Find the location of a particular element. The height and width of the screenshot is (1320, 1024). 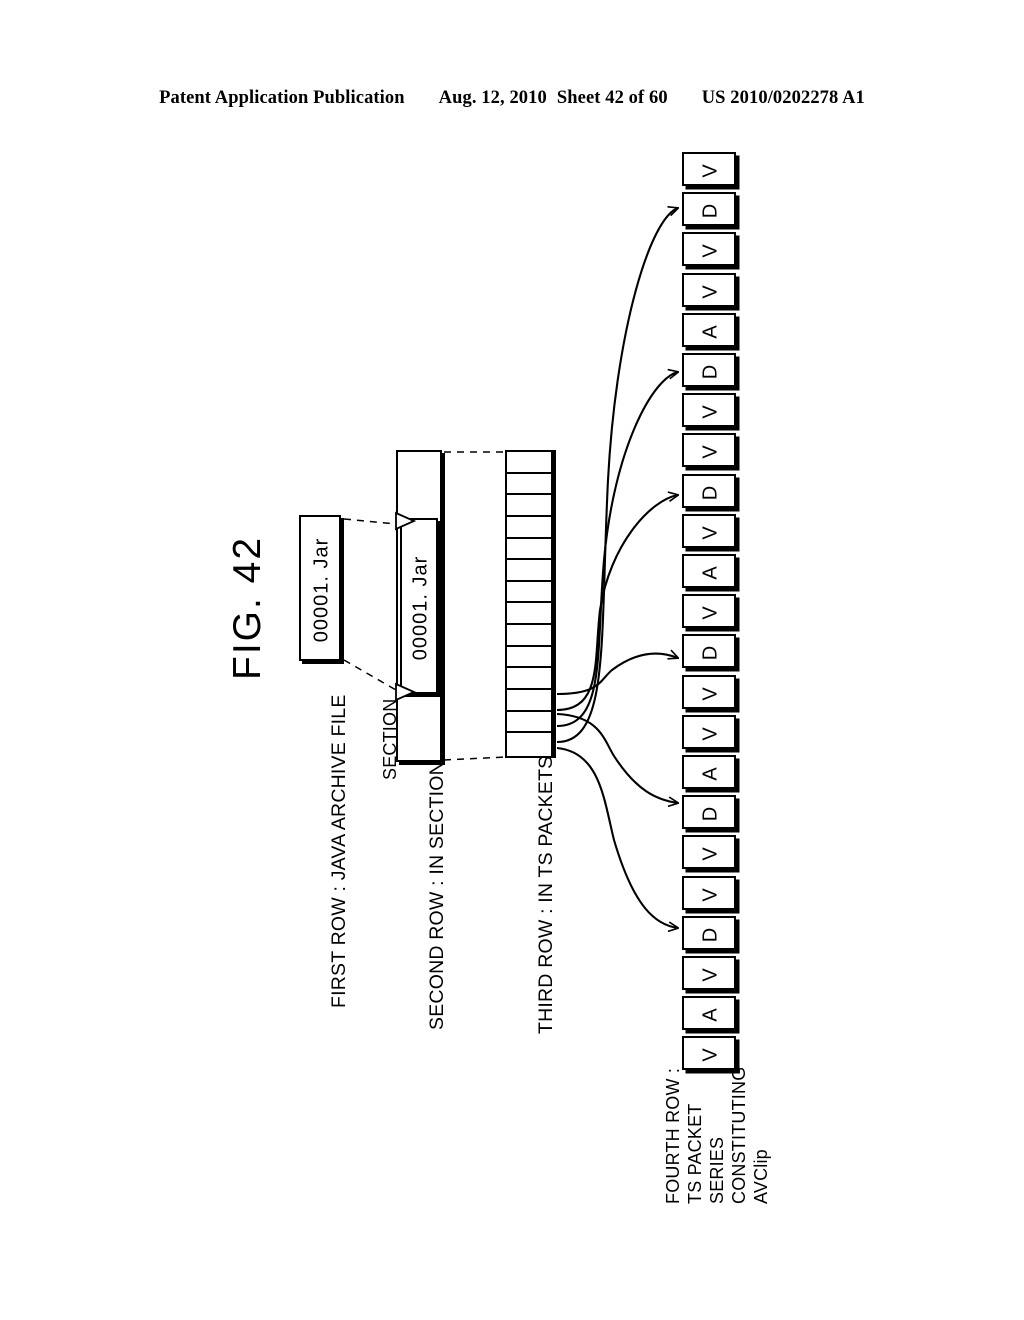

publication-title: Patent Application Publication is located at coordinates (282, 98).